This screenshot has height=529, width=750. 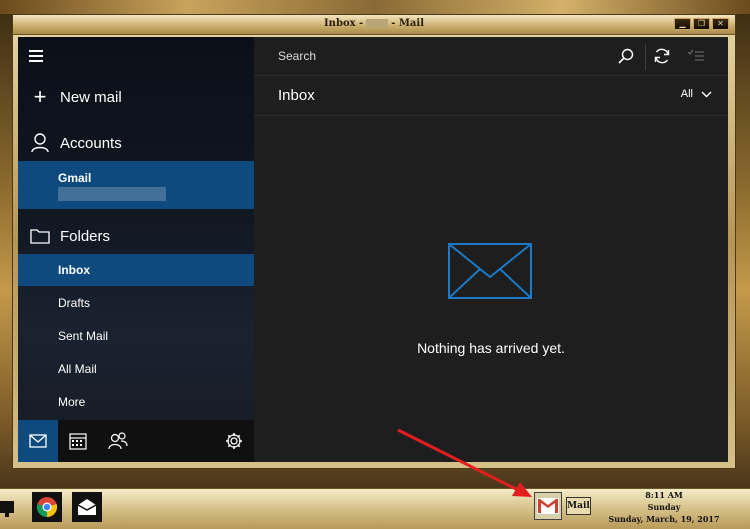 What do you see at coordinates (491, 95) in the screenshot?
I see `list-header: Inbox All` at bounding box center [491, 95].